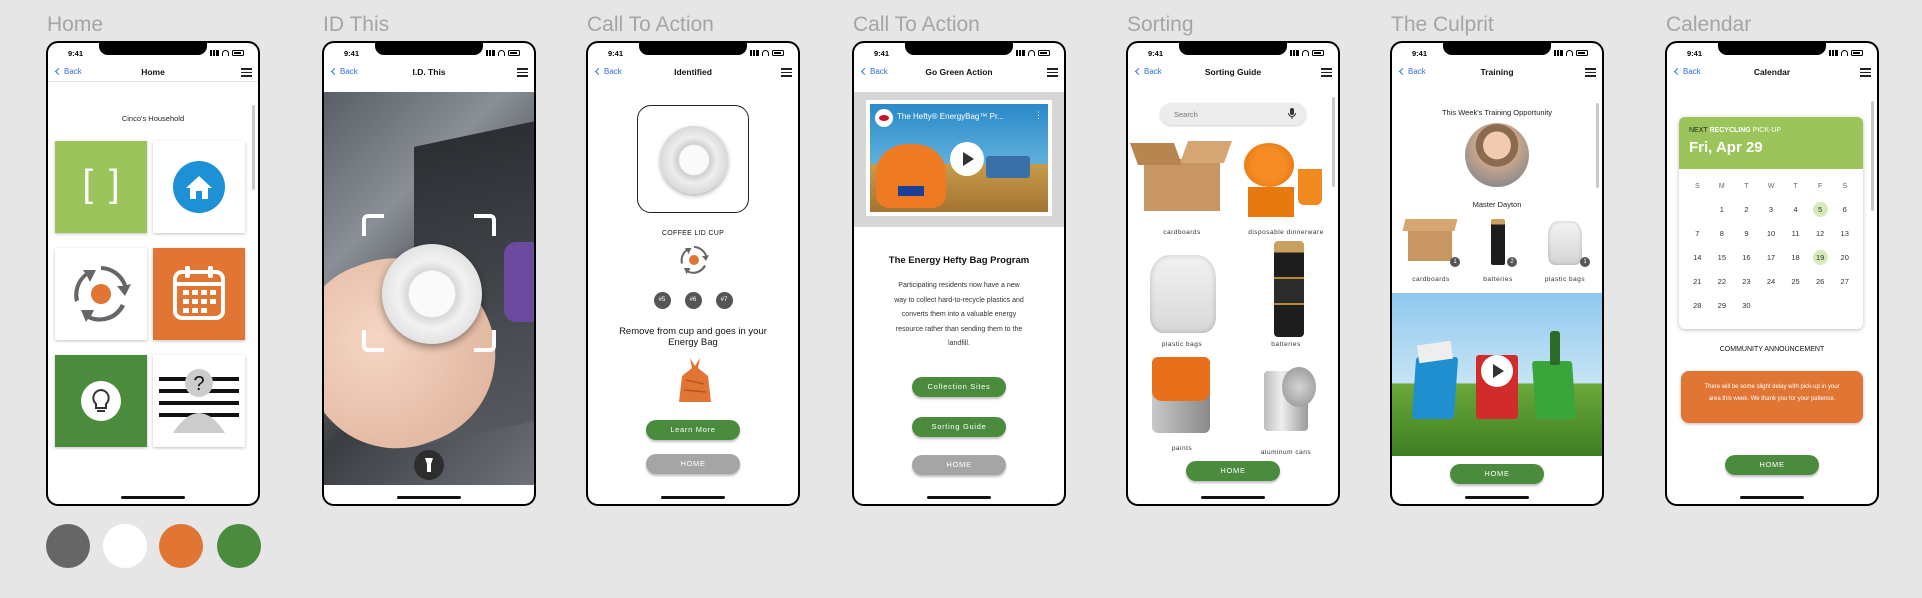  Describe the element at coordinates (1224, 114) in the screenshot. I see `search-input` at that location.